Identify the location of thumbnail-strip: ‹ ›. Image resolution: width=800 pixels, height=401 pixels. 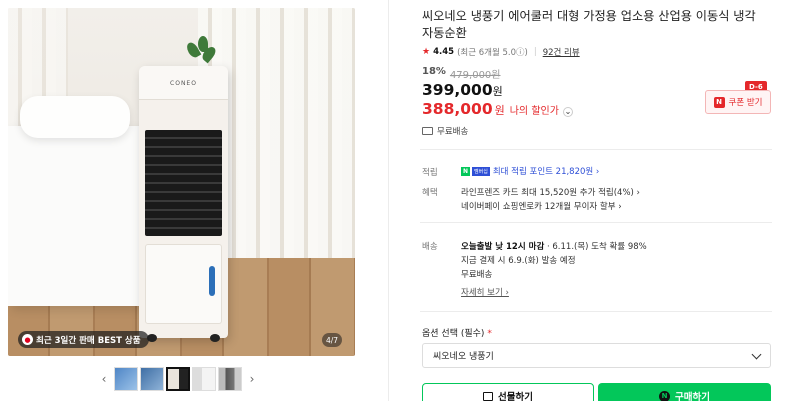
(181, 379).